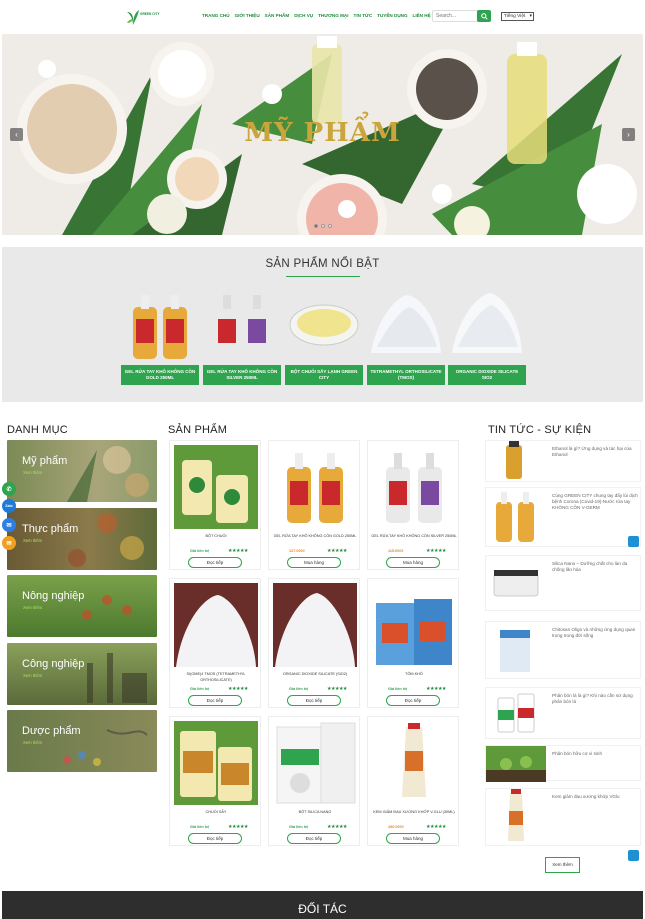 The image size is (645, 919). Describe the element at coordinates (50, 529) in the screenshot. I see `category-name: Thực phẩm` at that location.